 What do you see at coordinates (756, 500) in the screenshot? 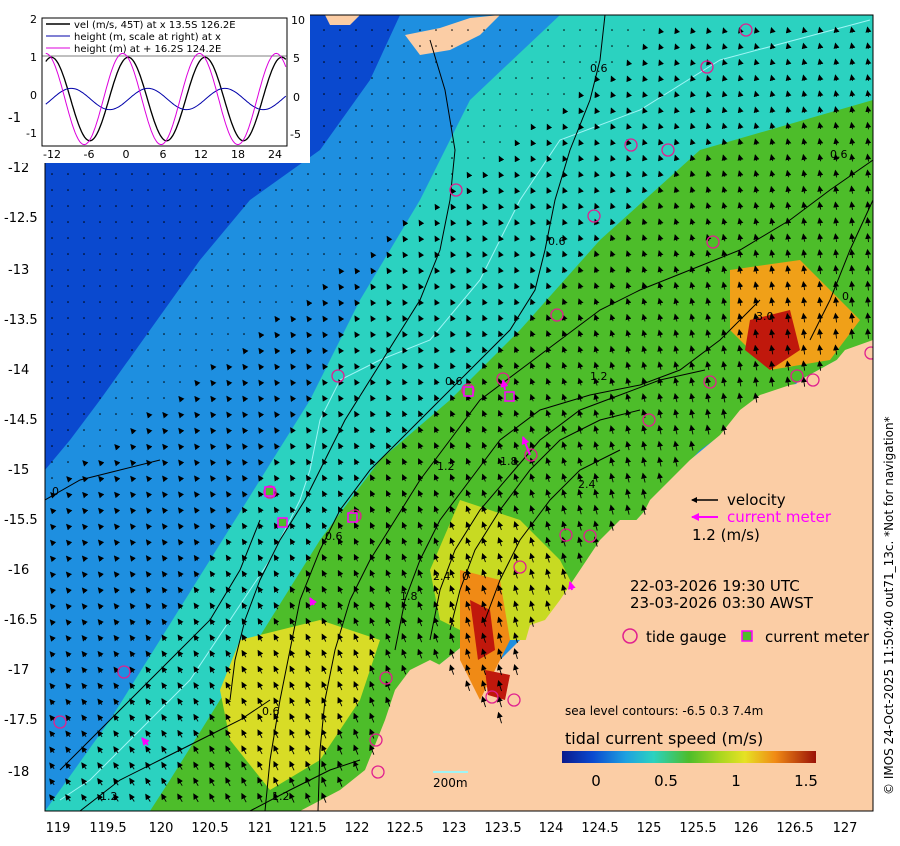
I see `velocity-legend-label: velocity` at bounding box center [756, 500].